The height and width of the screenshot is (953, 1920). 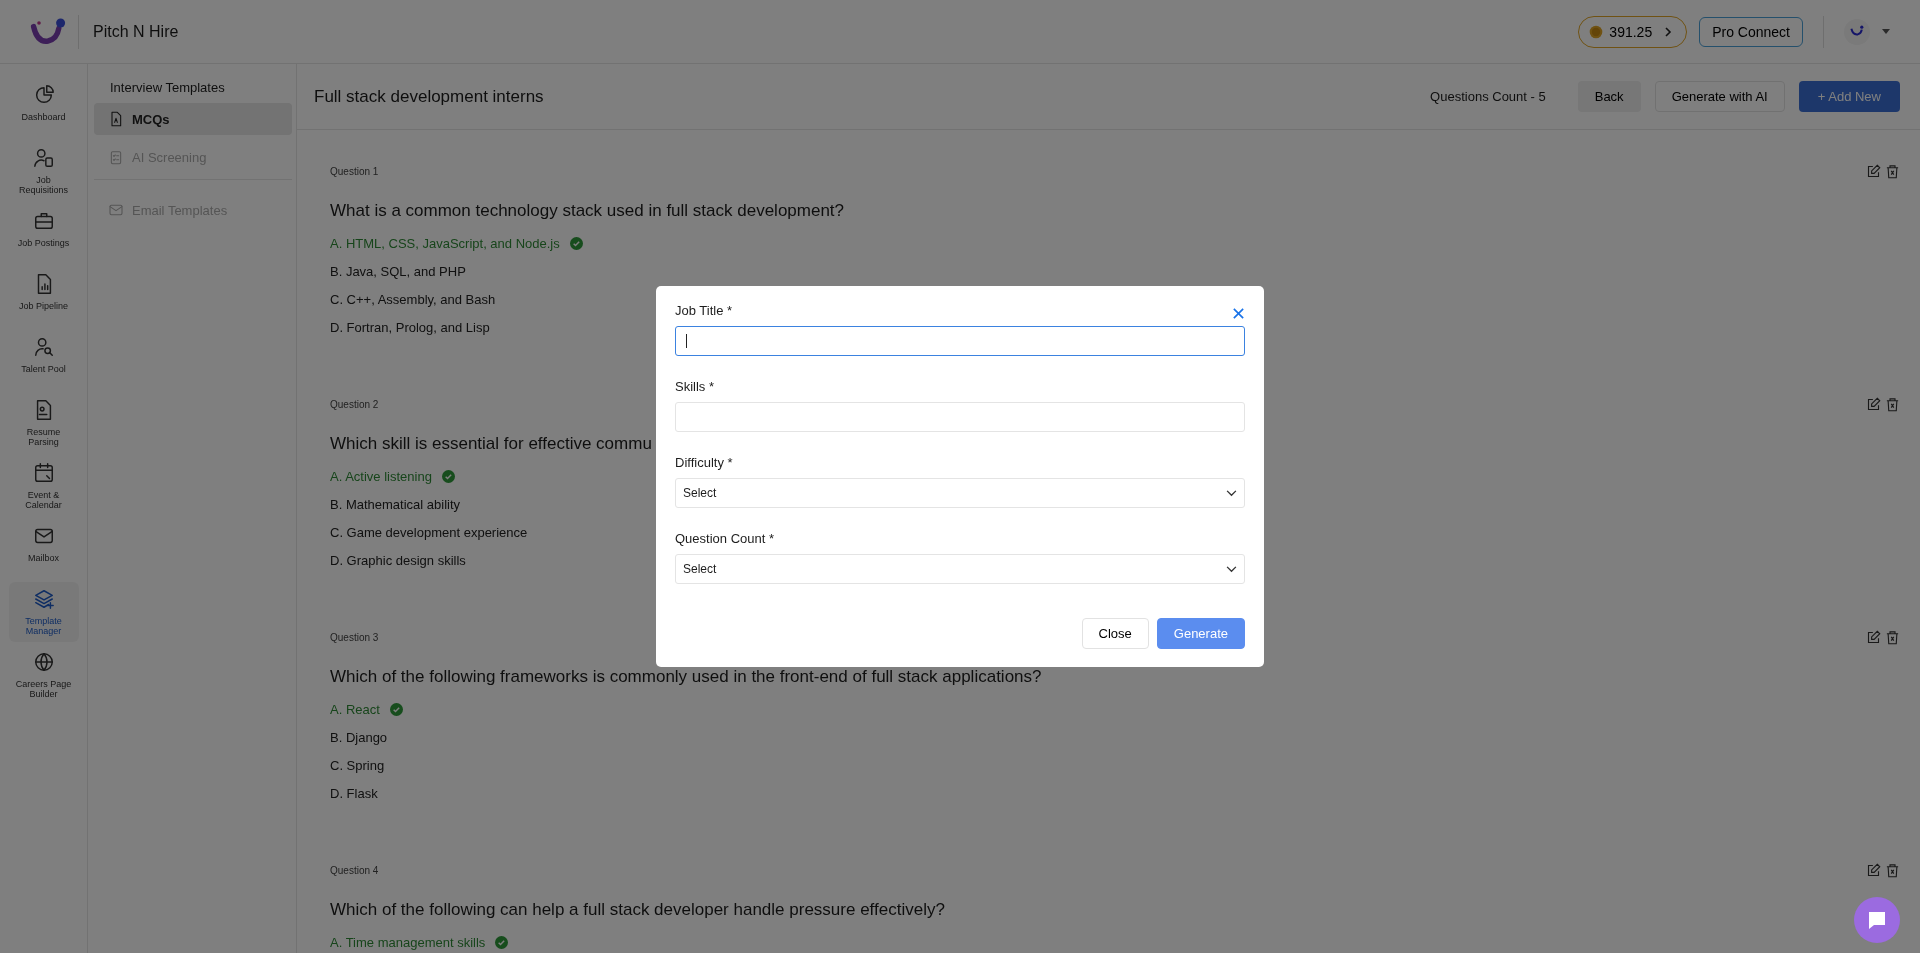 I want to click on answer-option: A. Time management skills, so click(x=408, y=942).